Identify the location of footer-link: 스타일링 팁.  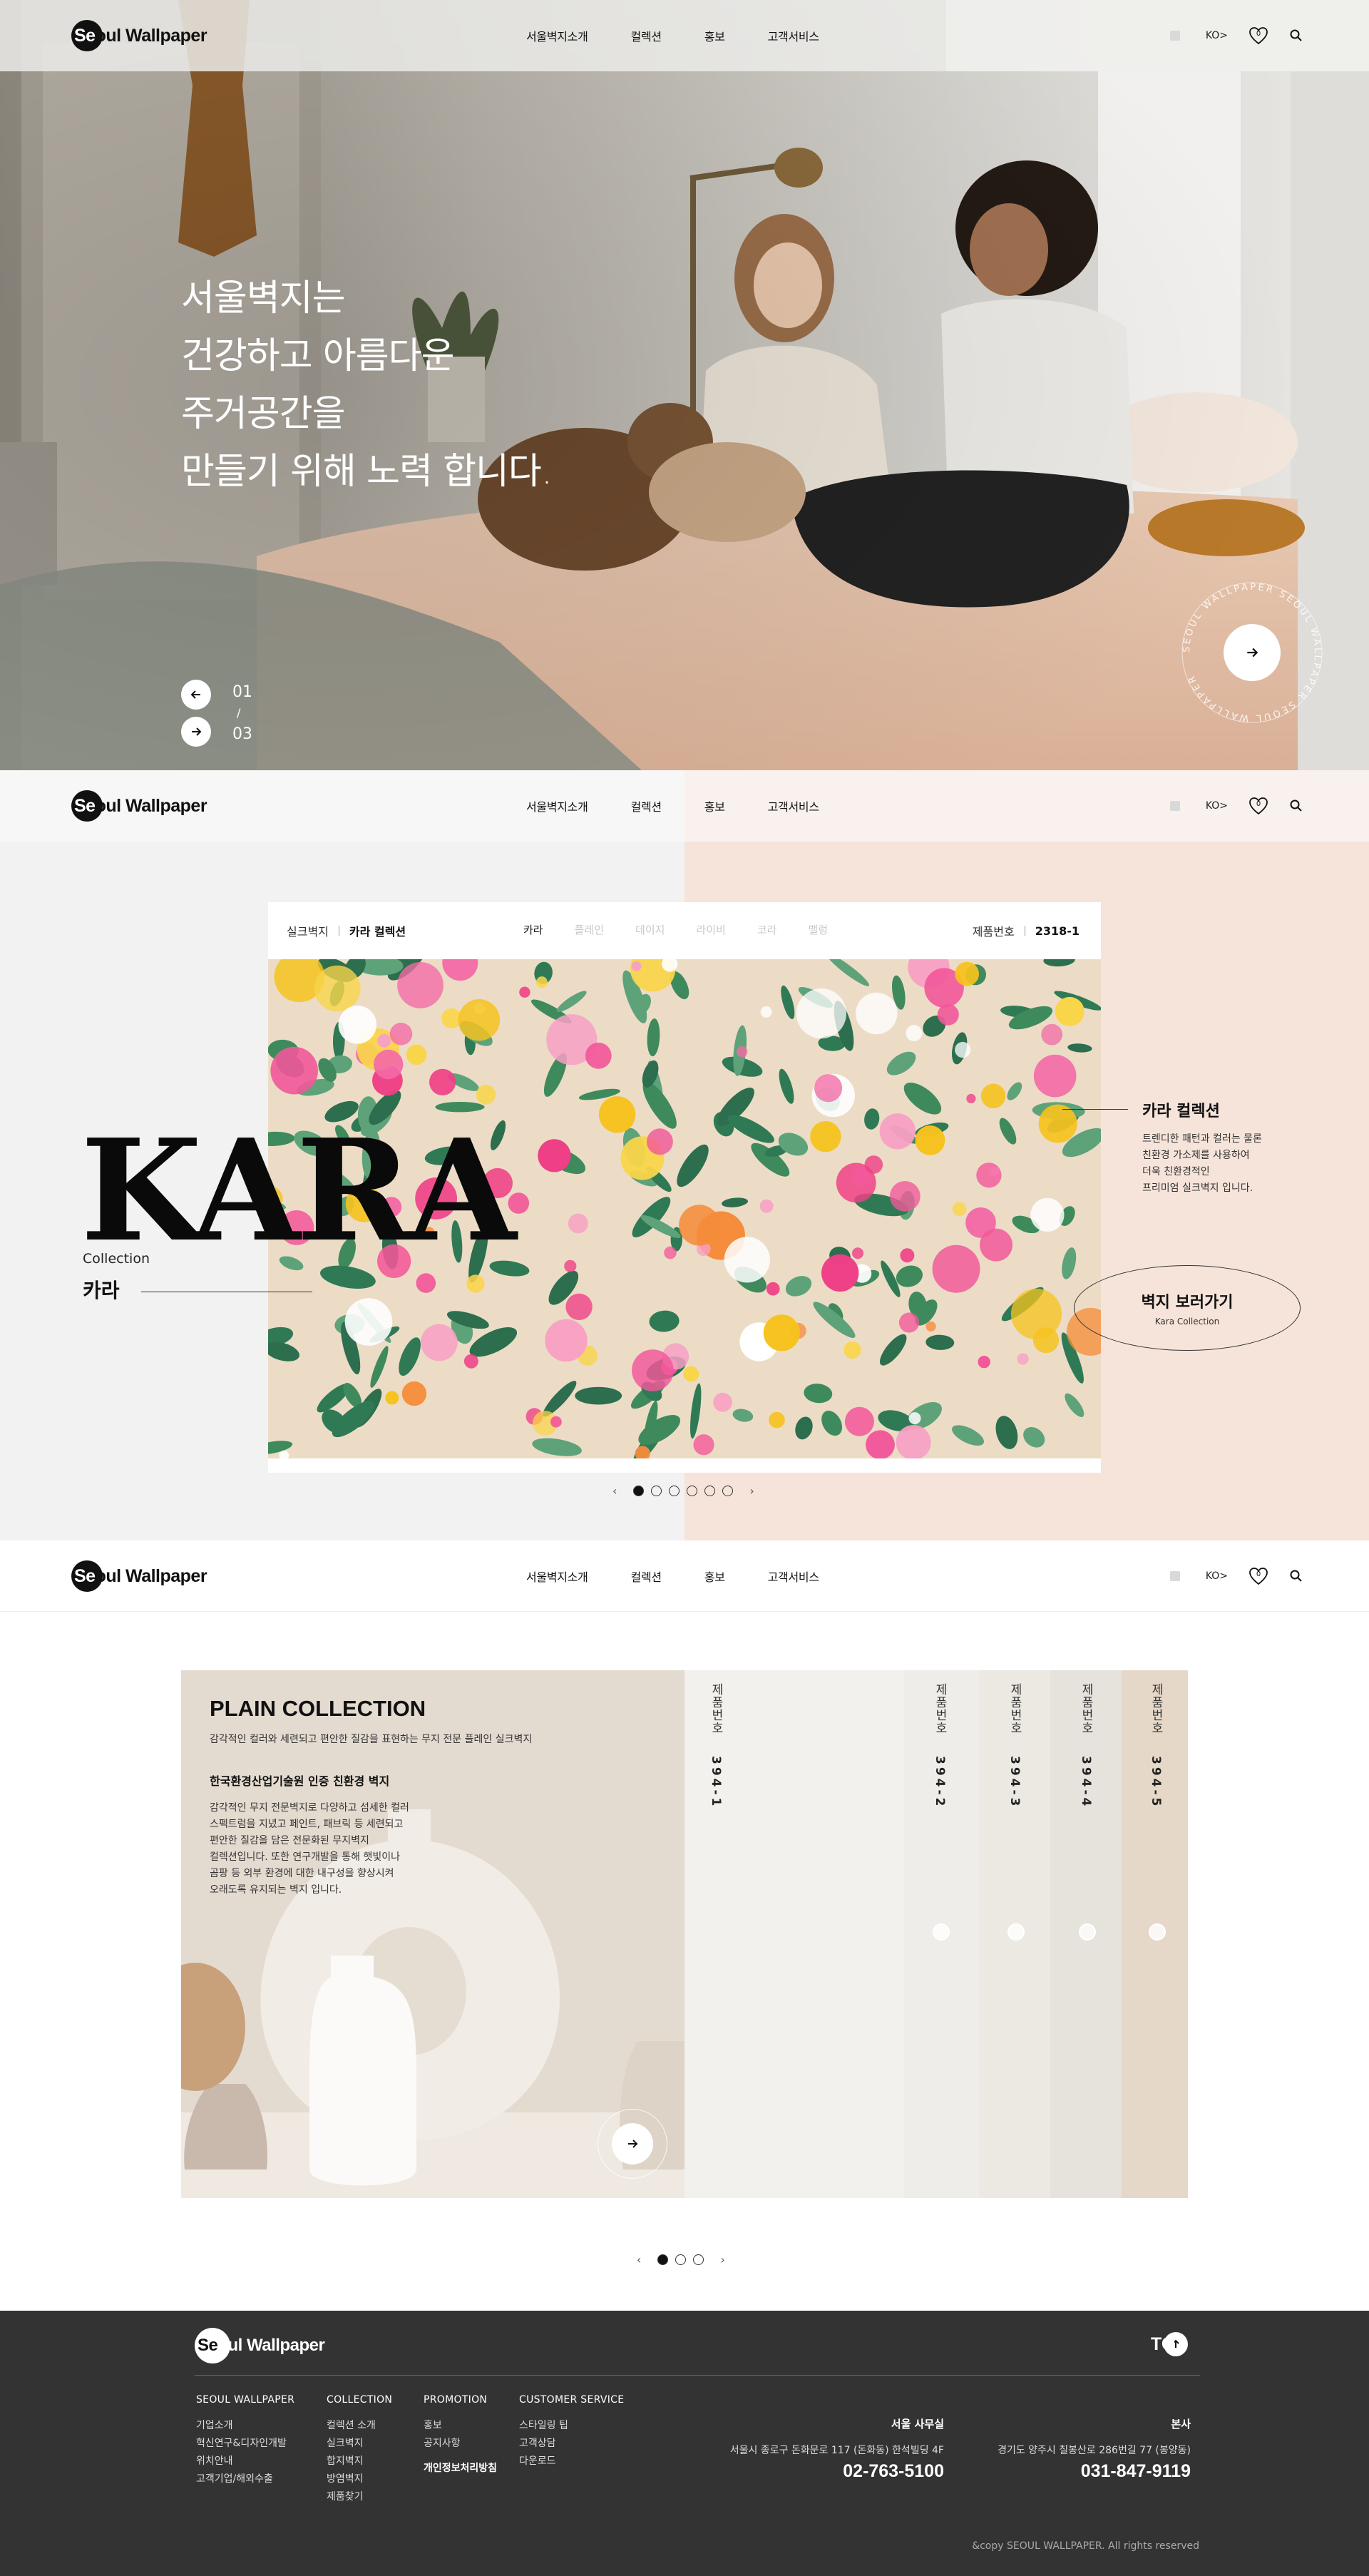
(571, 2426).